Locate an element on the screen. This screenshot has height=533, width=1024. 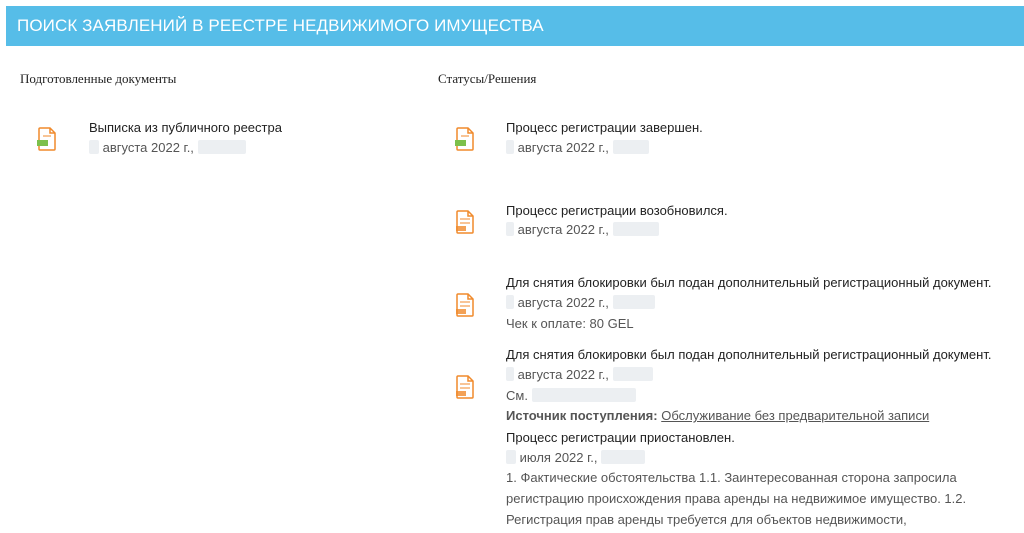
payment-check: Чек к оплате: 80 GEL is located at coordinates (570, 323).